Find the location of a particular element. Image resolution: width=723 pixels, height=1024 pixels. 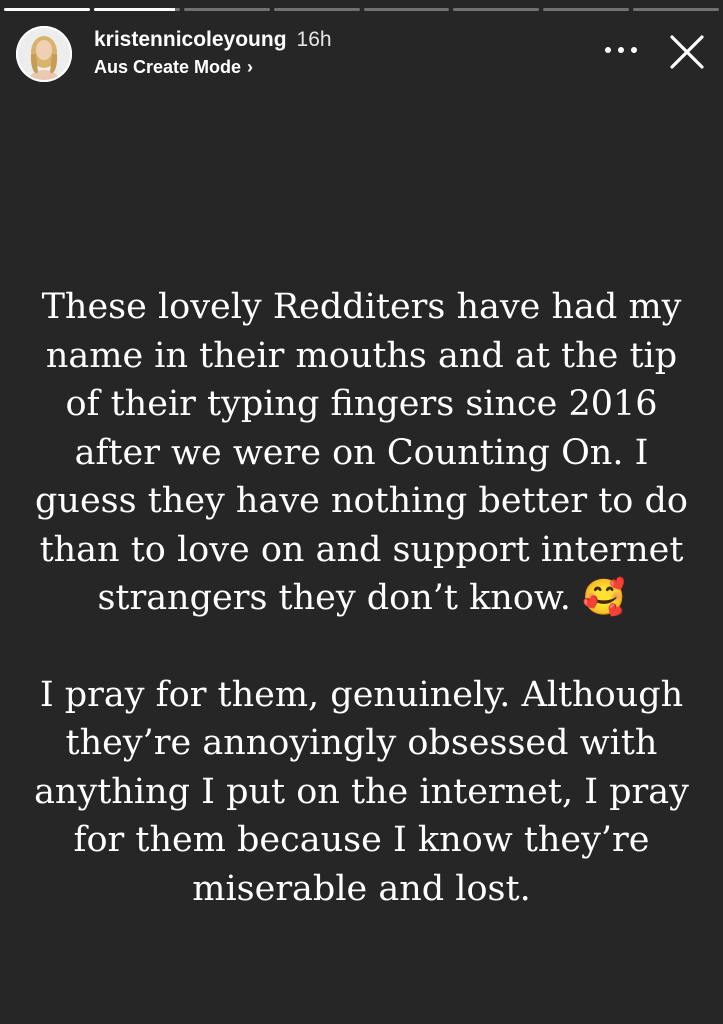

avatar-image is located at coordinates (44, 54).